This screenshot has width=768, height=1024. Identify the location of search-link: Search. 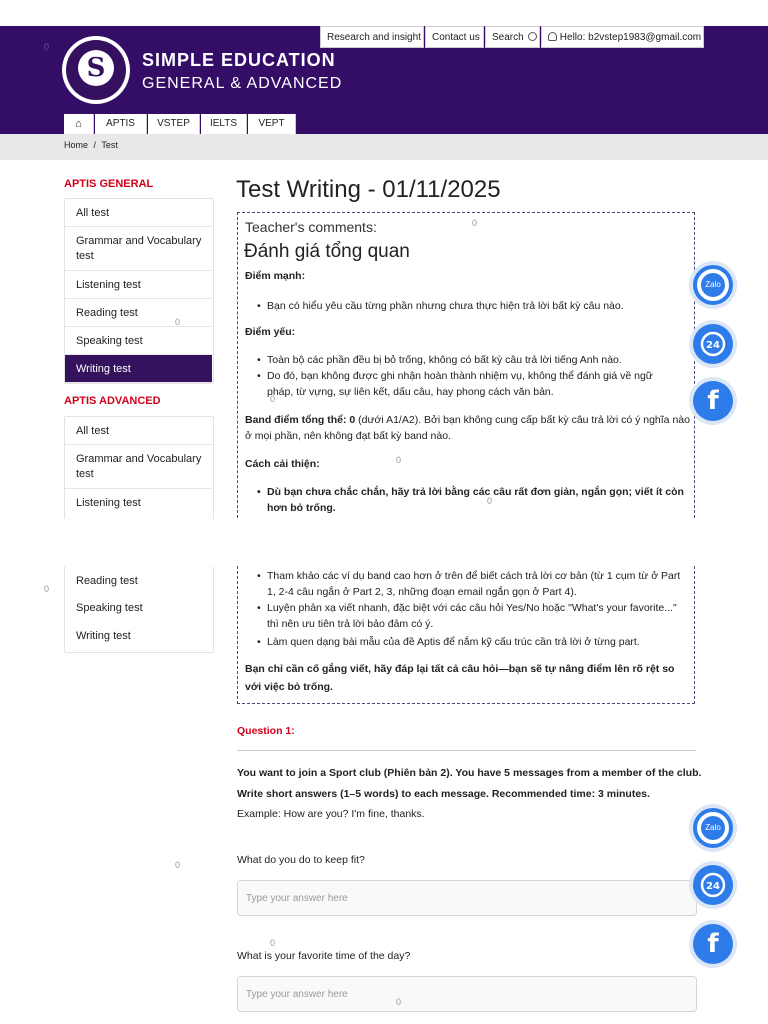
(512, 37).